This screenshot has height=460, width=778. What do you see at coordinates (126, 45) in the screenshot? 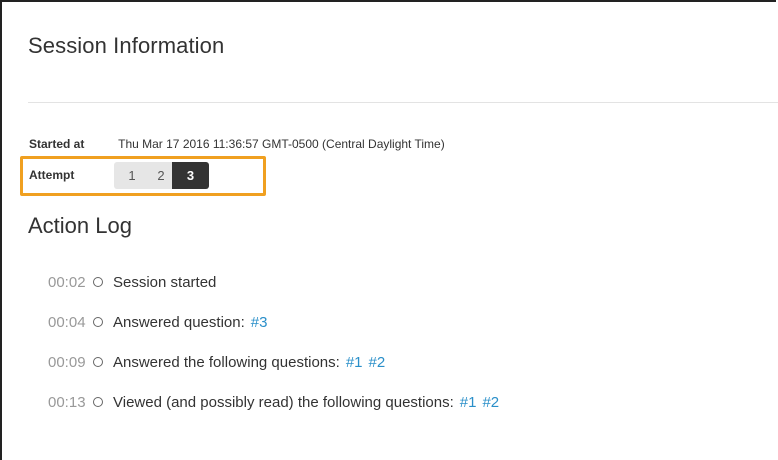
I see `page-title: Session Information` at bounding box center [126, 45].